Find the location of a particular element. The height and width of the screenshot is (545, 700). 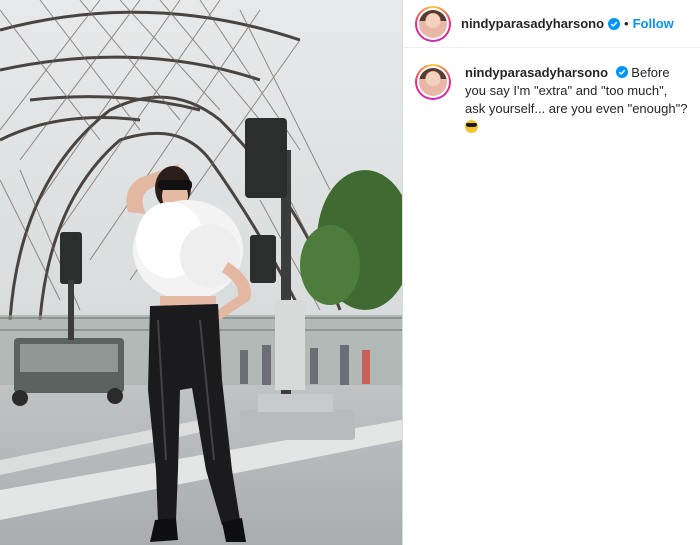

caption-avatar is located at coordinates (433, 82).